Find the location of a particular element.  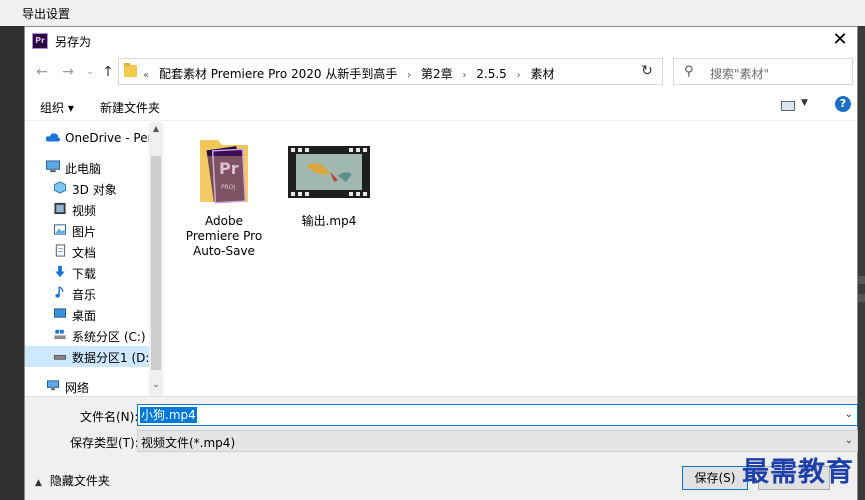

scroll-up-icon: ▲ is located at coordinates (156, 129).